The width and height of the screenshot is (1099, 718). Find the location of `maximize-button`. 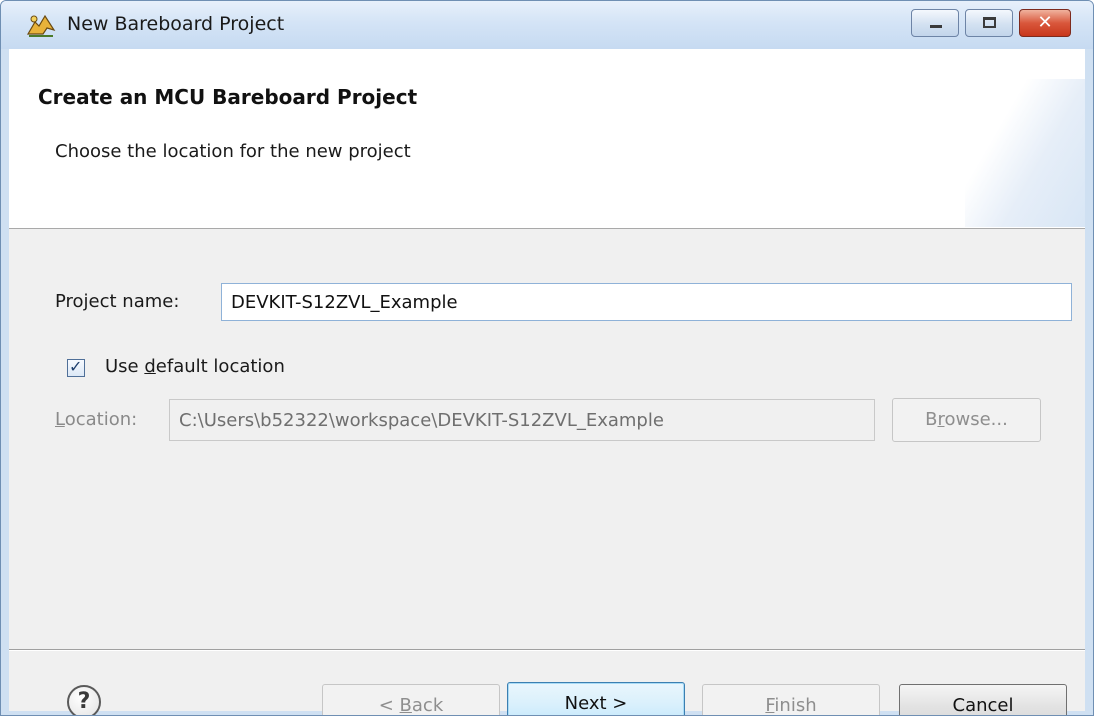

maximize-button is located at coordinates (989, 23).